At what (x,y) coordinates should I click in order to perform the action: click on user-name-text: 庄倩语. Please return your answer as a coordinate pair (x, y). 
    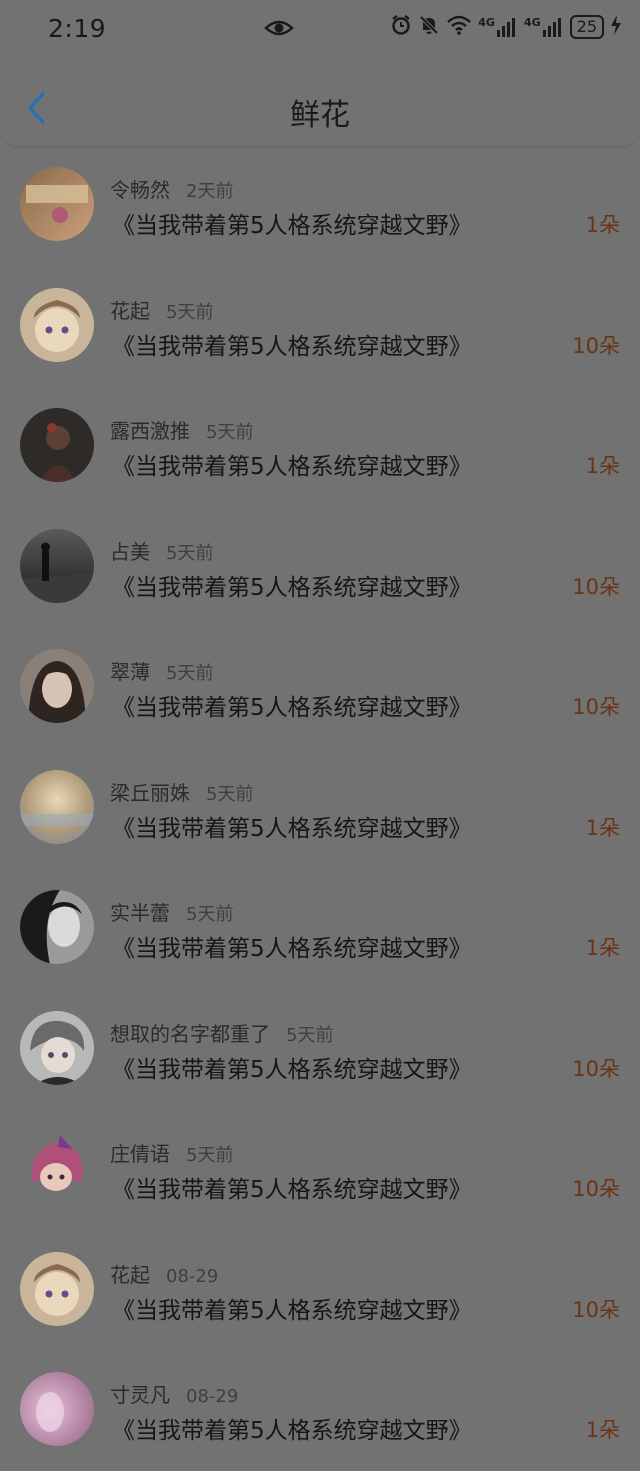
    Looking at the image, I should click on (140, 1154).